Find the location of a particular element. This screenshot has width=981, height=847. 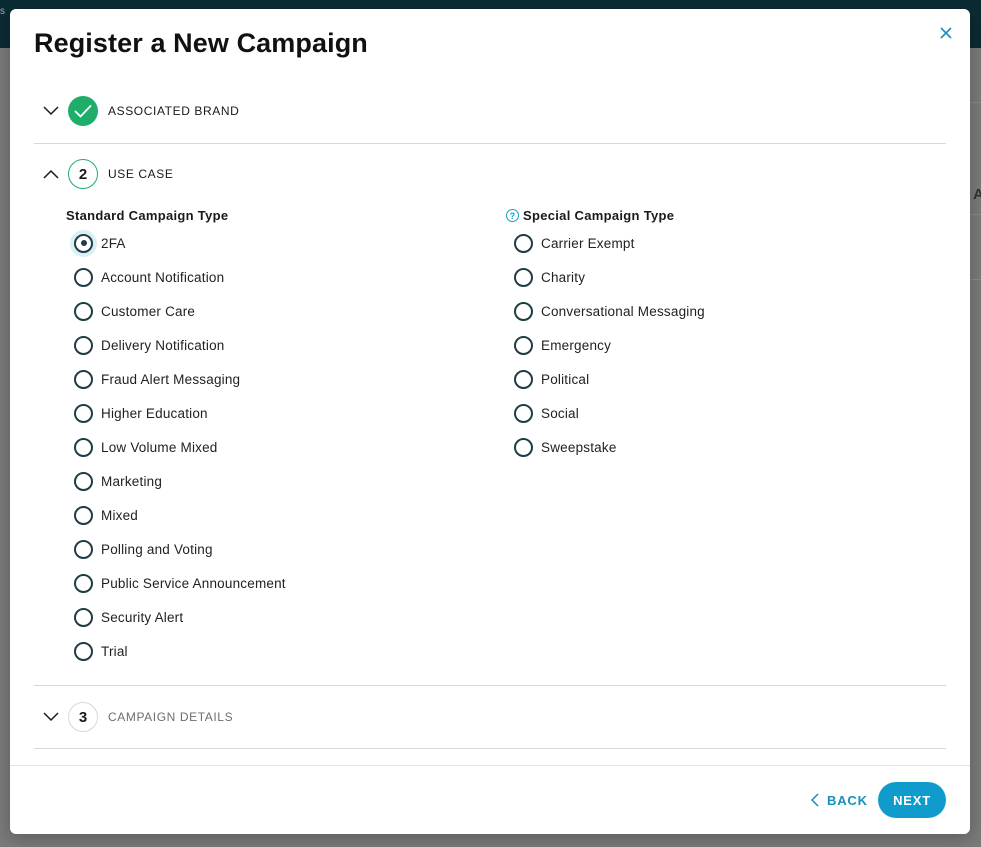

step-number-badge: 3 is located at coordinates (83, 717).